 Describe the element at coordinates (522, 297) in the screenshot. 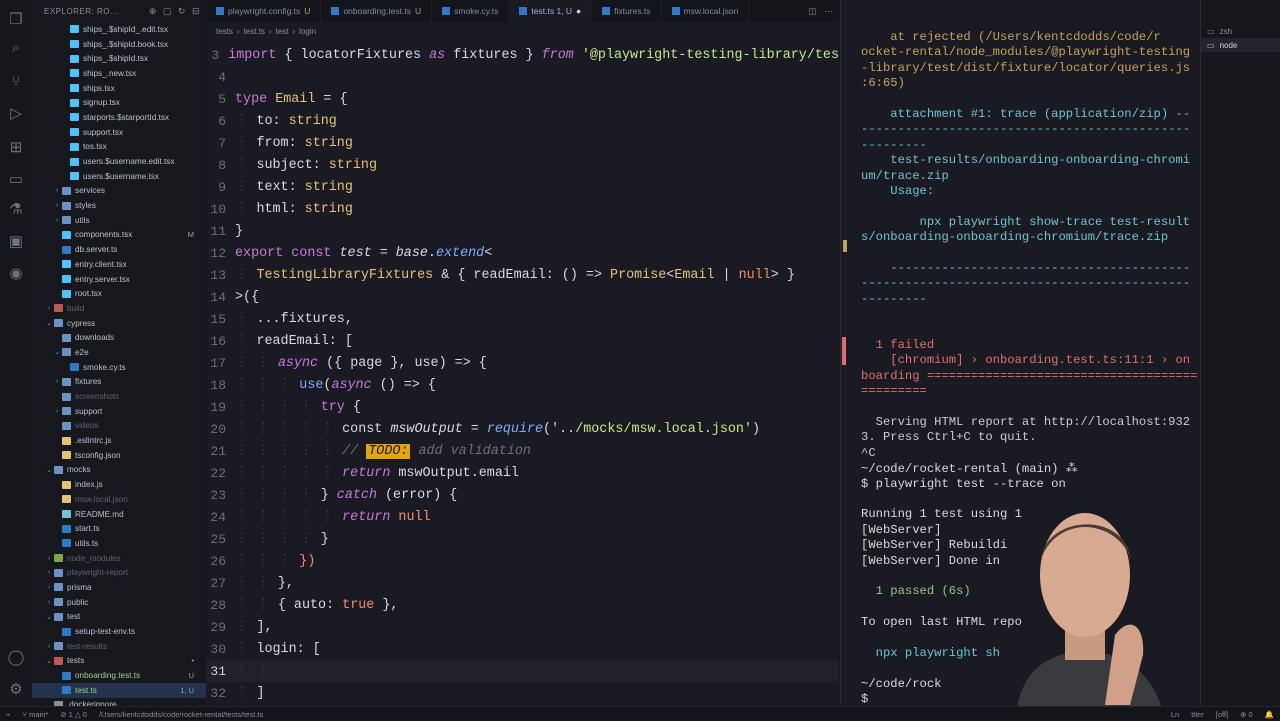

I see `code-line: 14 >({` at that location.